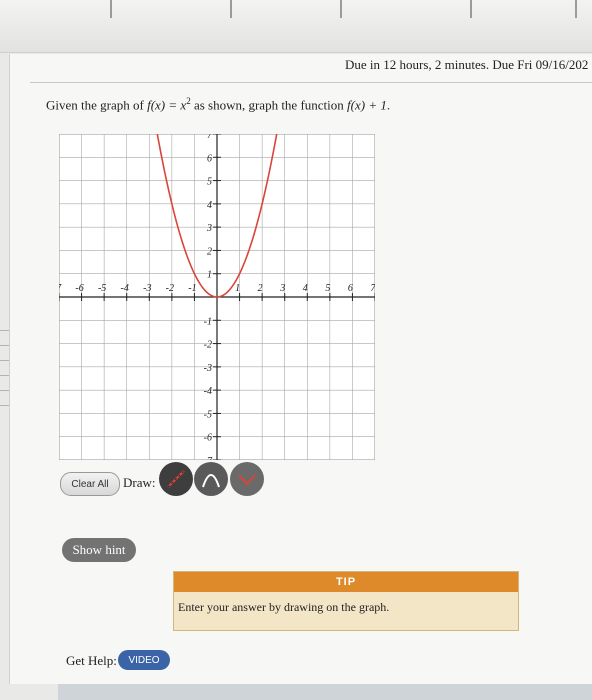  Describe the element at coordinates (237, 288) in the screenshot. I see `x-tick-label: 1` at that location.